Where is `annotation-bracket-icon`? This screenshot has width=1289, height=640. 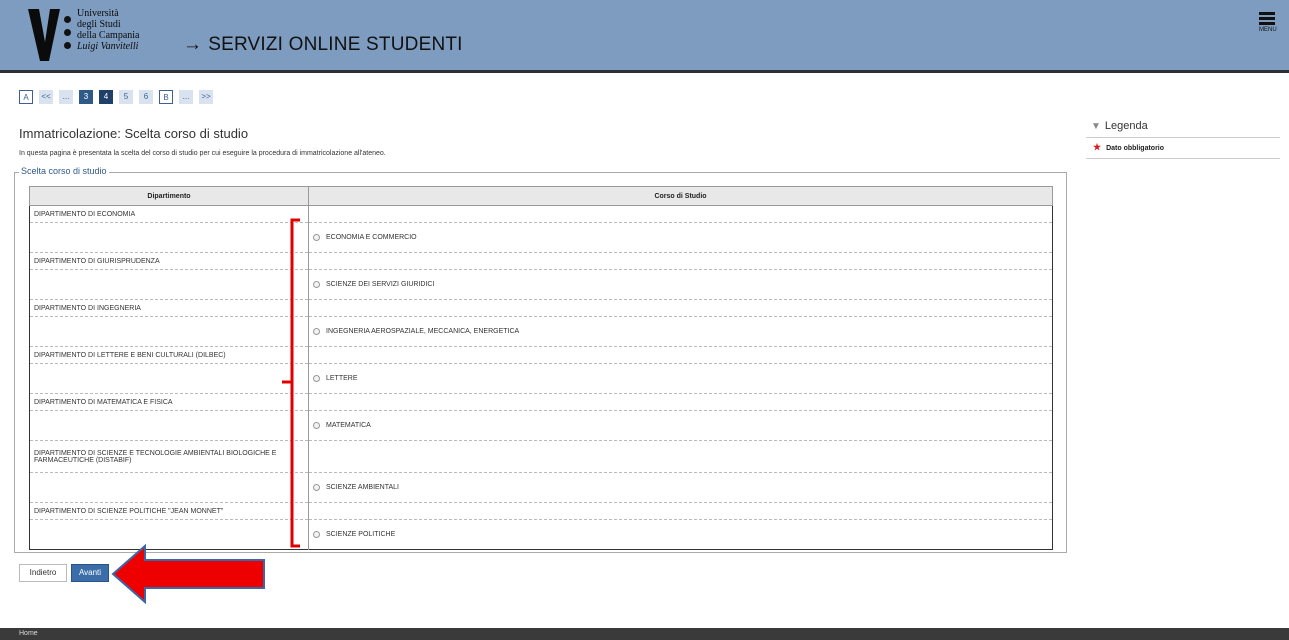
annotation-bracket-icon is located at coordinates (291, 383).